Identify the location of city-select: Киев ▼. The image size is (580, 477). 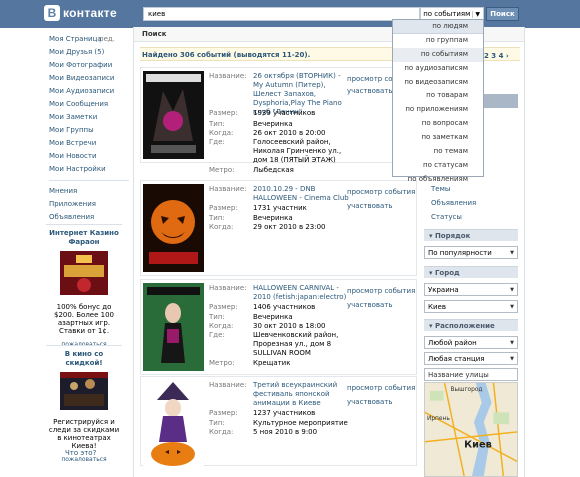
(471, 306).